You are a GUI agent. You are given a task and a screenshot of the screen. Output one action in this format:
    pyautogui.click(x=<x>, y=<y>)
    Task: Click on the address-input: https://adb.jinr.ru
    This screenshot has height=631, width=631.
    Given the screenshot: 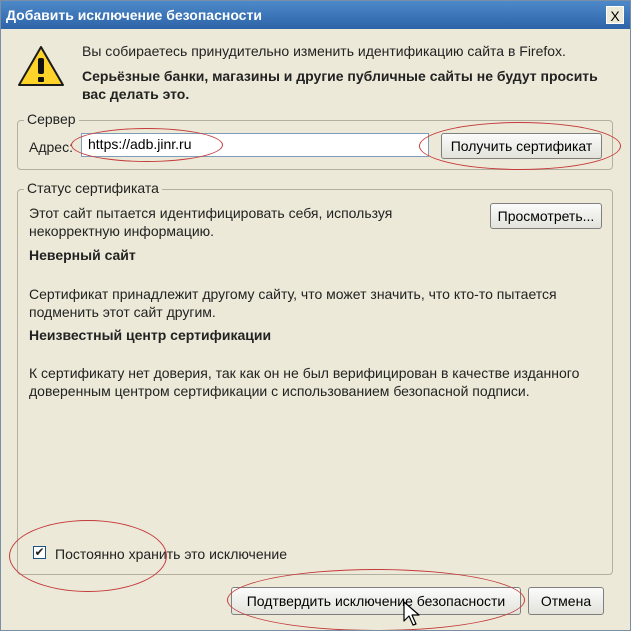 What is the action you would take?
    pyautogui.click(x=255, y=145)
    